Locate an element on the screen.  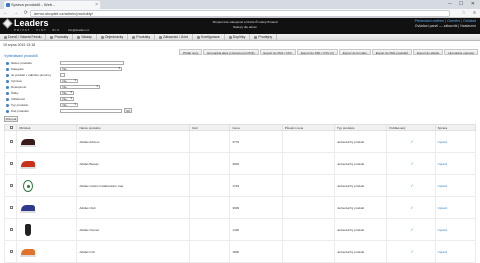
nav-item-stock: Sklady is located at coordinates (85, 37).